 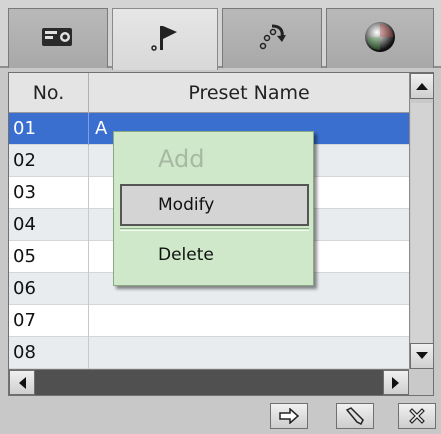 I want to click on flag-preset-icon, so click(x=165, y=40).